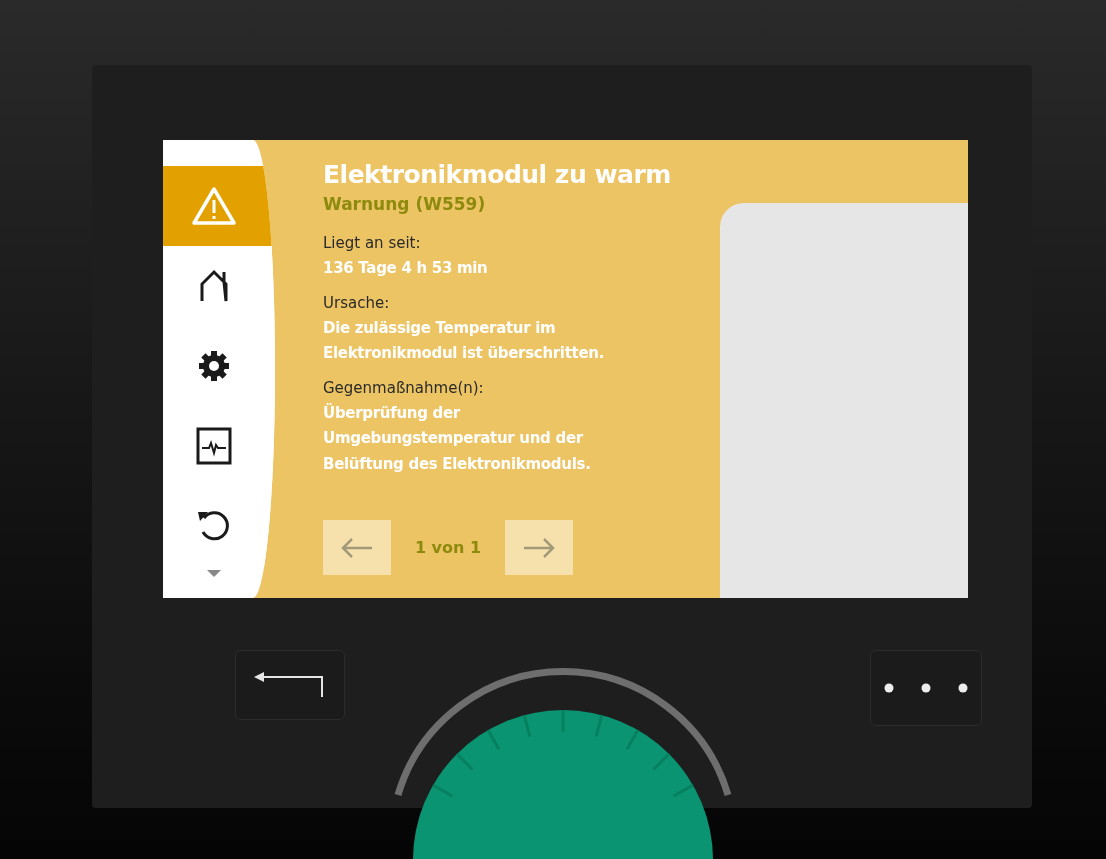 The width and height of the screenshot is (1106, 859). I want to click on warning-icon, so click(214, 206).